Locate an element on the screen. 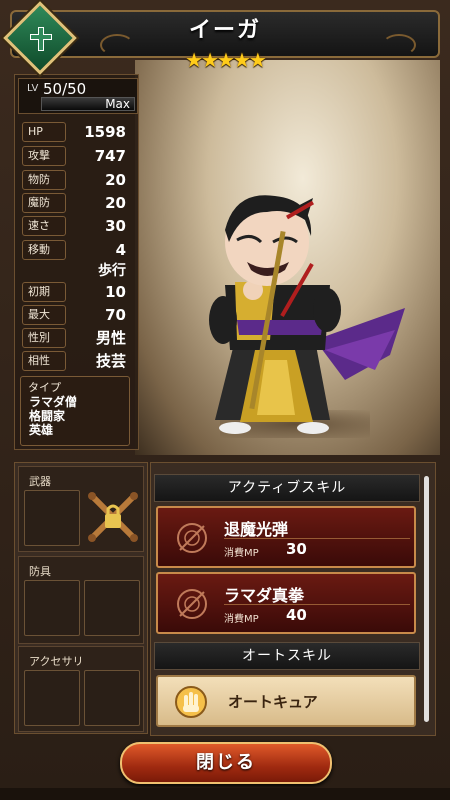  stat-label: 性別 is located at coordinates (44, 338).